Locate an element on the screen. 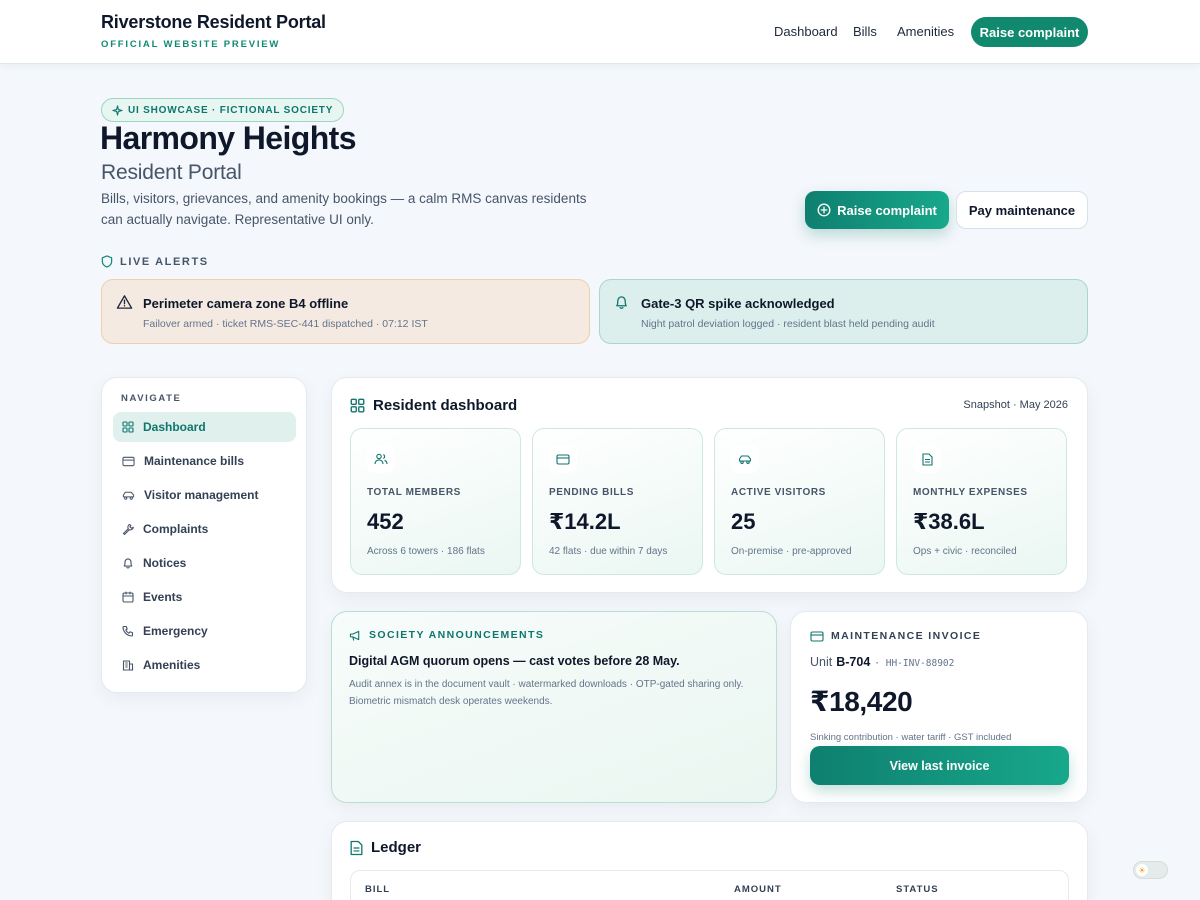  announcements-label: SOCIETY ANNOUNCEMENTS is located at coordinates (457, 635).